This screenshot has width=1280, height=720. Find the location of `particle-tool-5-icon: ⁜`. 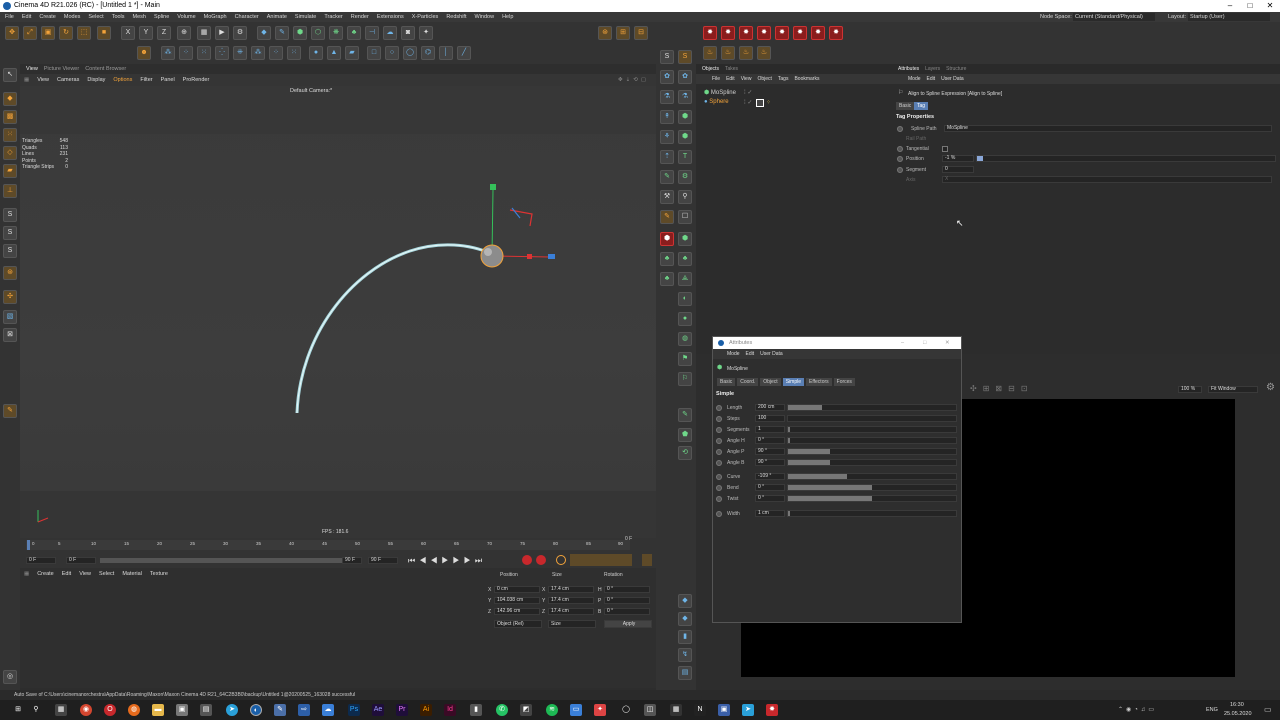

particle-tool-5-icon: ⁜ is located at coordinates (240, 53).